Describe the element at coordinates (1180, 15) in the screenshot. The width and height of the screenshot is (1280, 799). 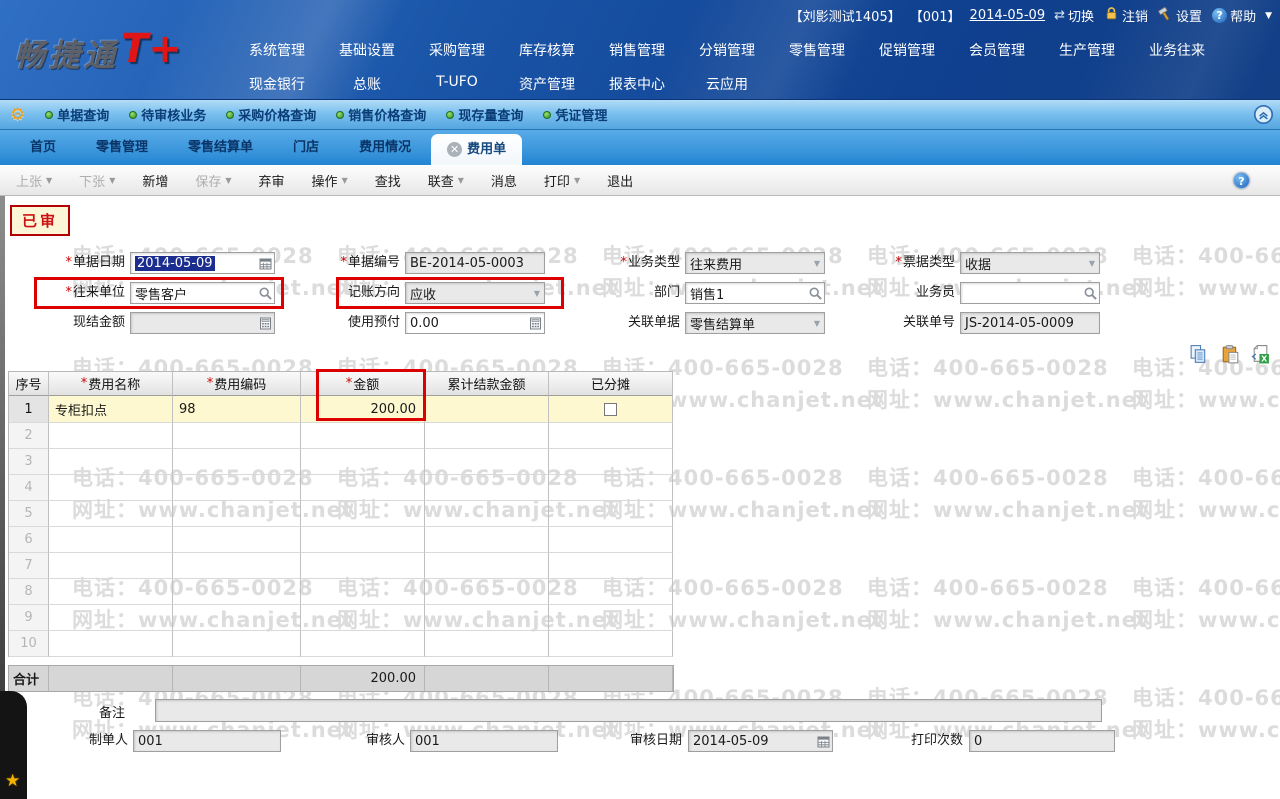
I see `status-action-设置: 设置` at that location.